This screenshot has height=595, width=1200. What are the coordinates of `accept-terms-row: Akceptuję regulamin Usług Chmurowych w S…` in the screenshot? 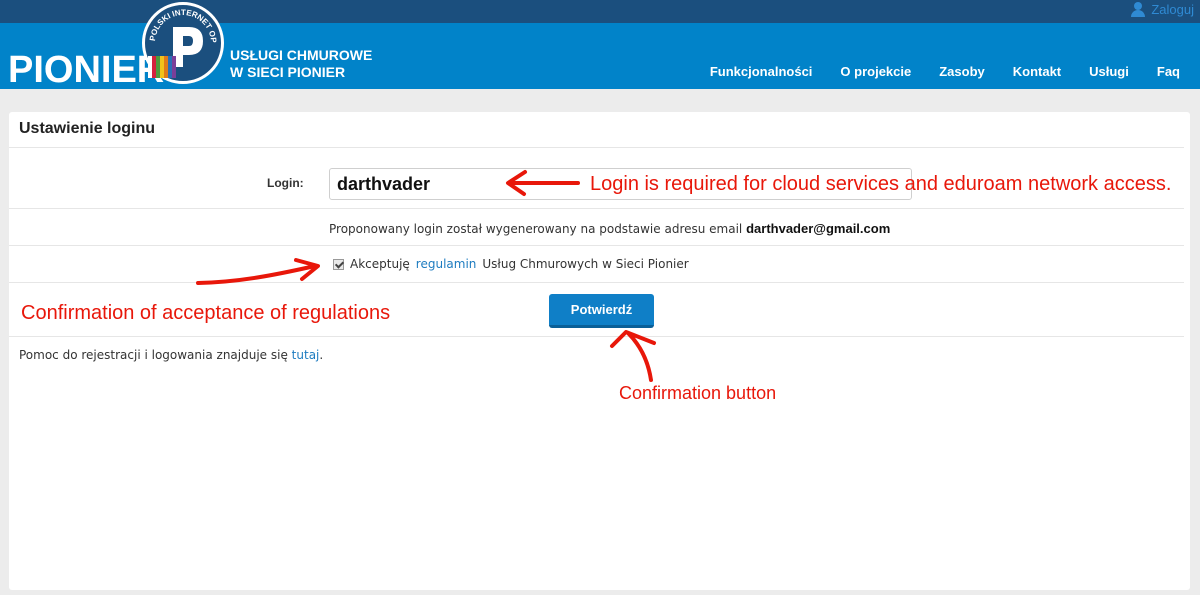 It's located at (511, 264).